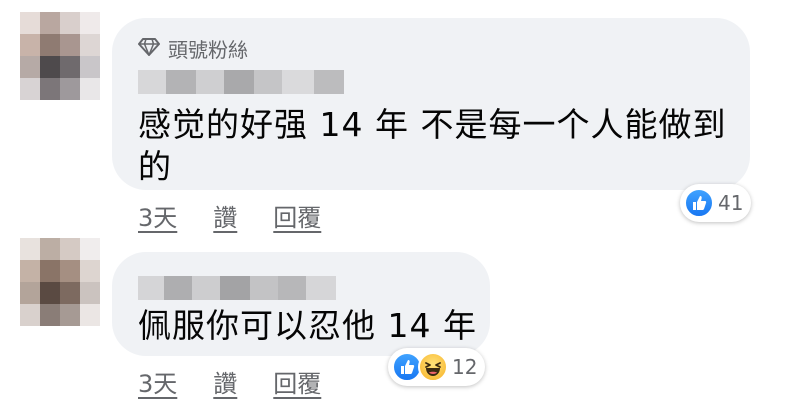 The width and height of the screenshot is (800, 405). Describe the element at coordinates (208, 50) in the screenshot. I see `badge-label: 頭號粉絲` at that location.